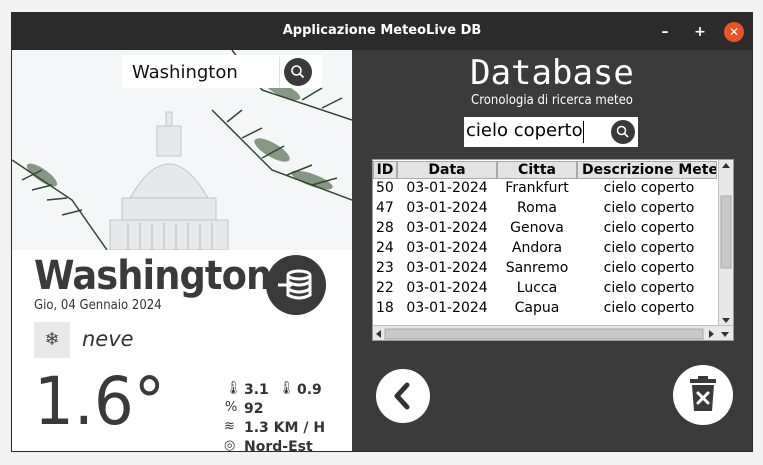 The image size is (763, 465). What do you see at coordinates (734, 32) in the screenshot?
I see `close-icon: ✕` at bounding box center [734, 32].